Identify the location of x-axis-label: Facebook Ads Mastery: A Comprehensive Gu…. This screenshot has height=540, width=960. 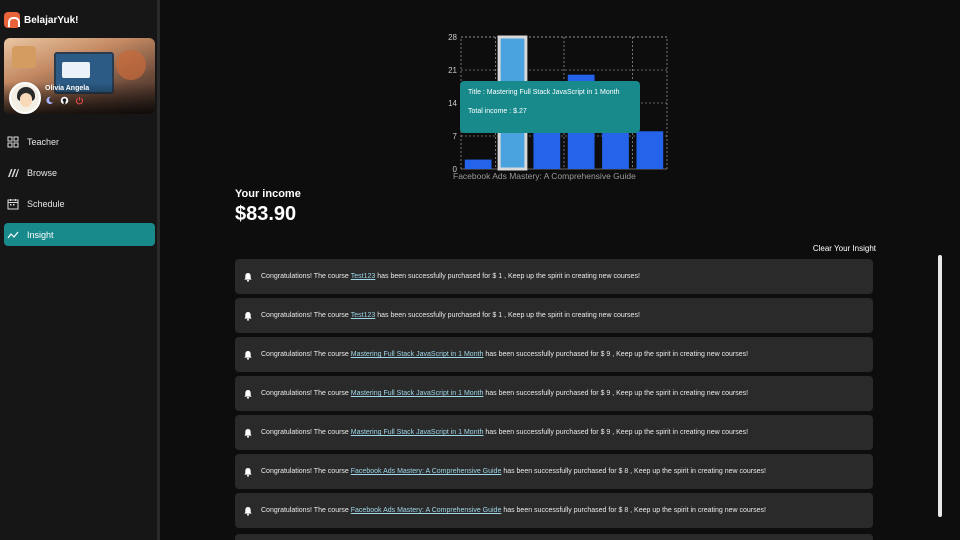
(544, 176).